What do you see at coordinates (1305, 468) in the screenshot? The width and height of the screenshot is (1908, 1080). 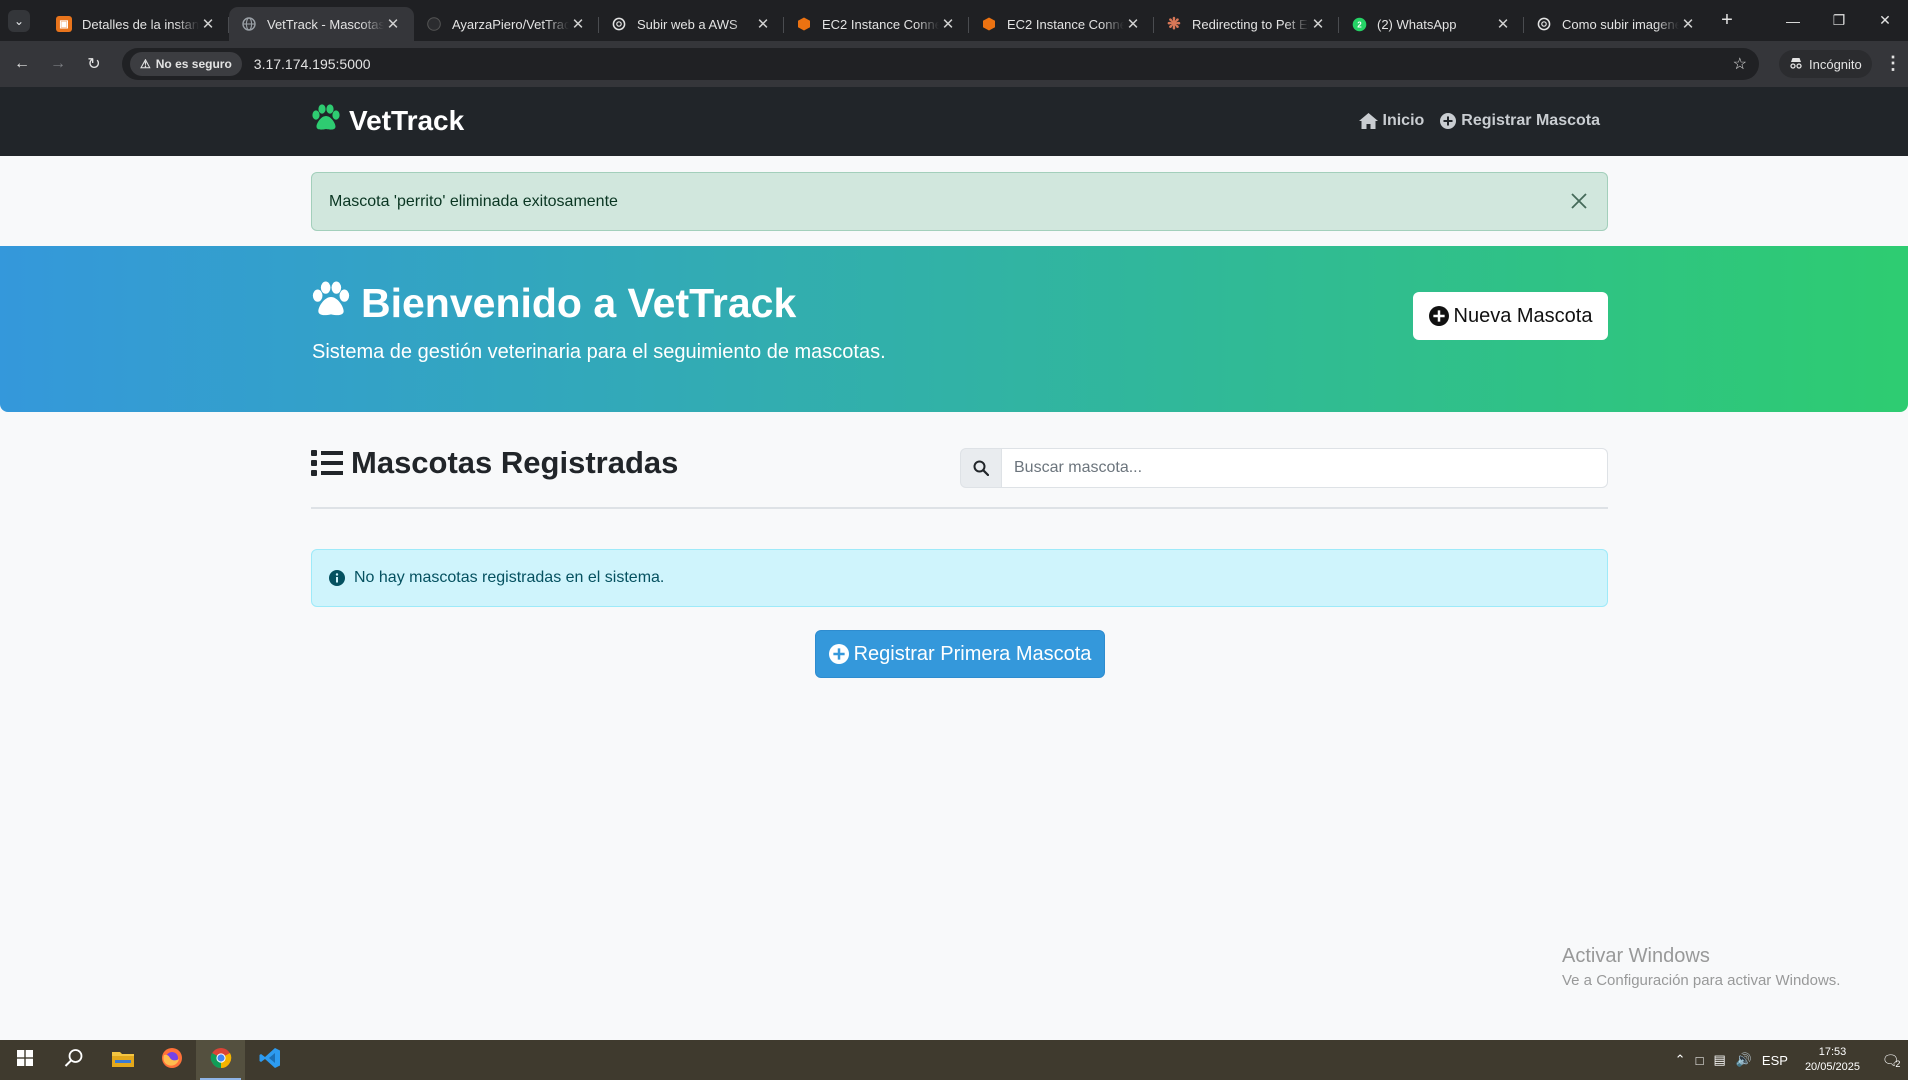 I see `search-input` at bounding box center [1305, 468].